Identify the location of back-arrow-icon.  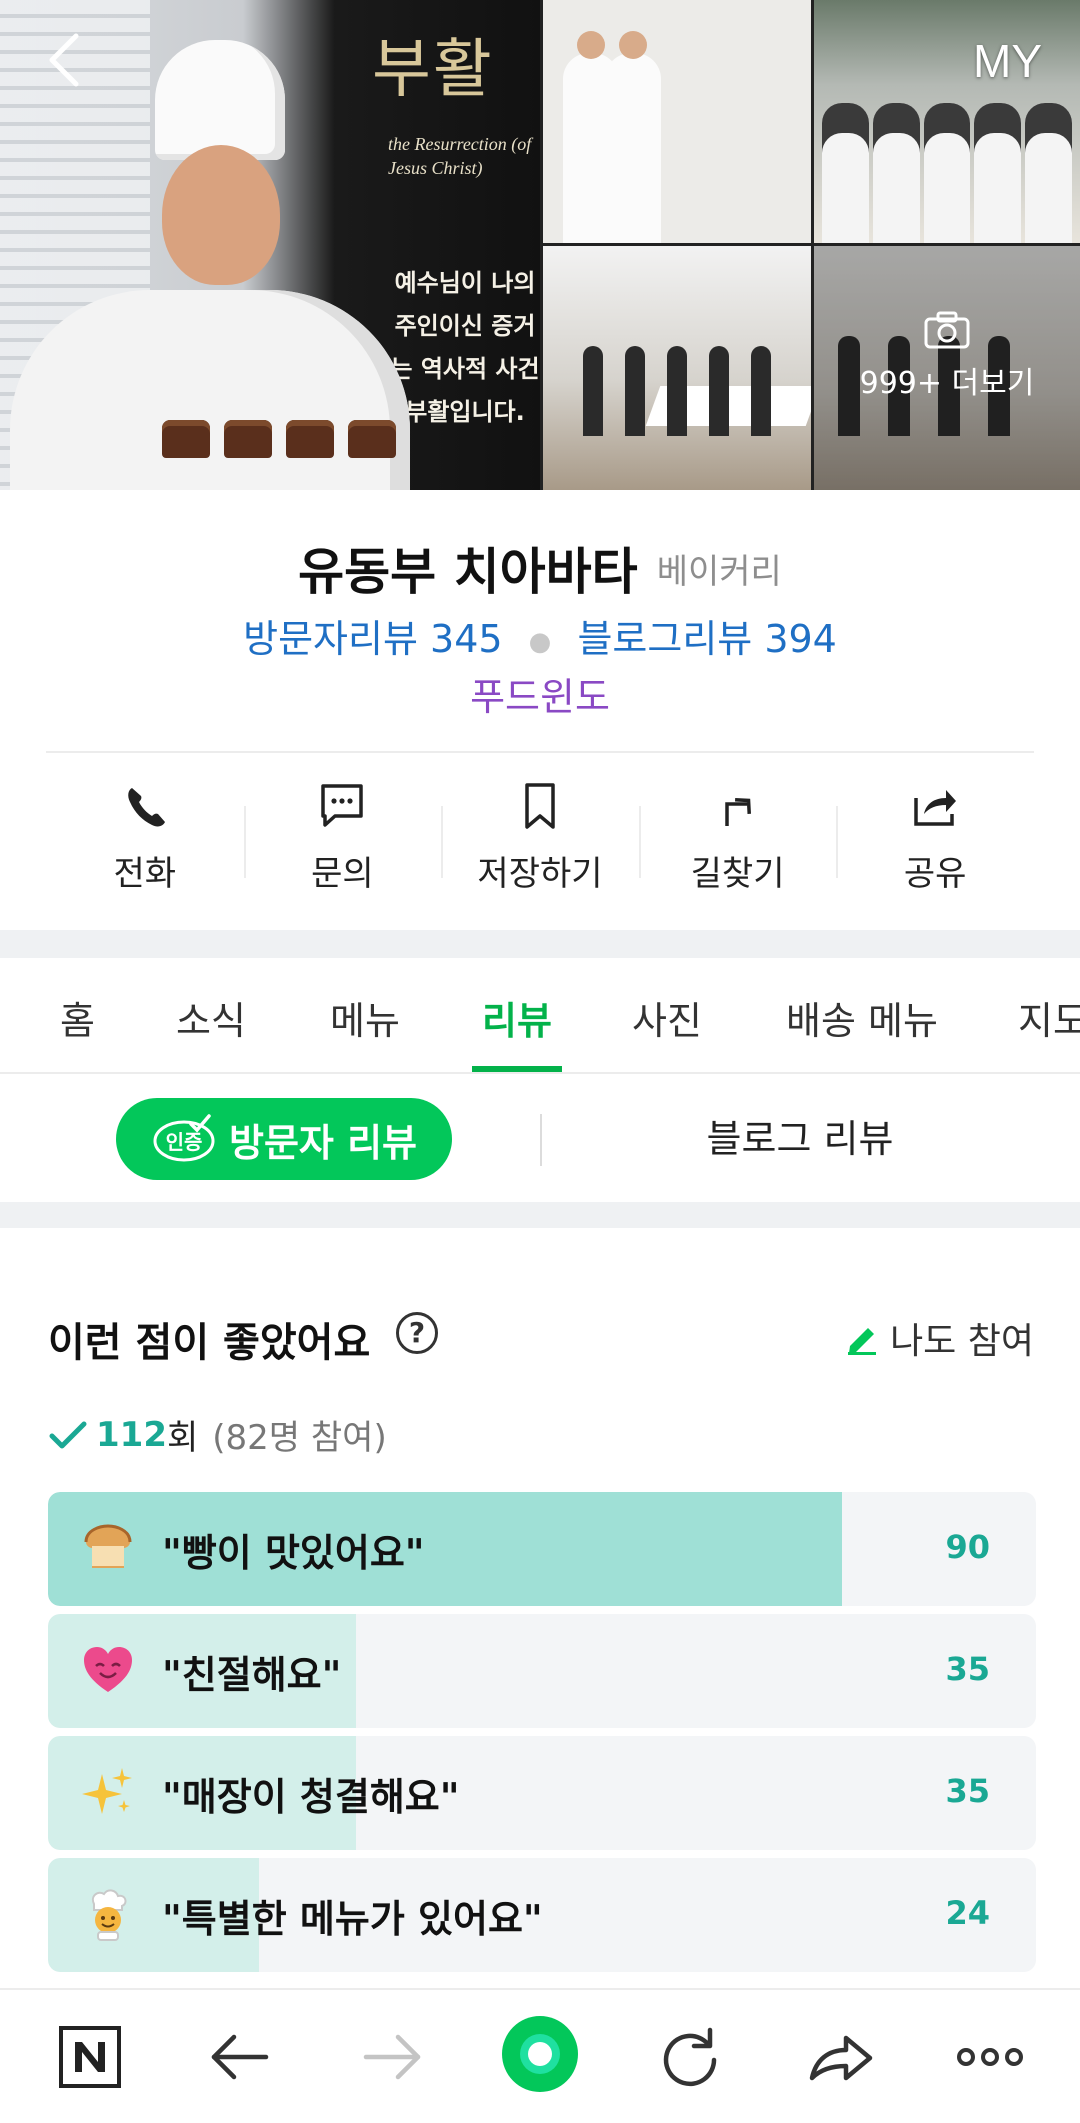
(240, 2057).